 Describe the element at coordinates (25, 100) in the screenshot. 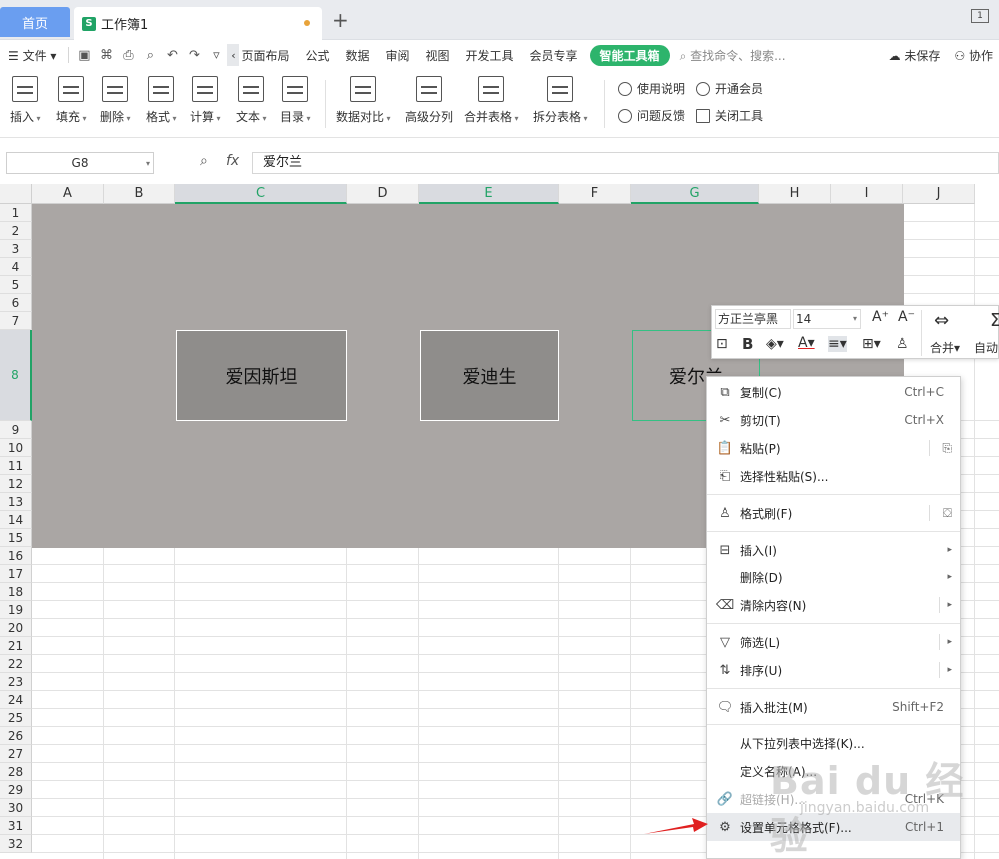

I see `insert-button: 插入` at that location.